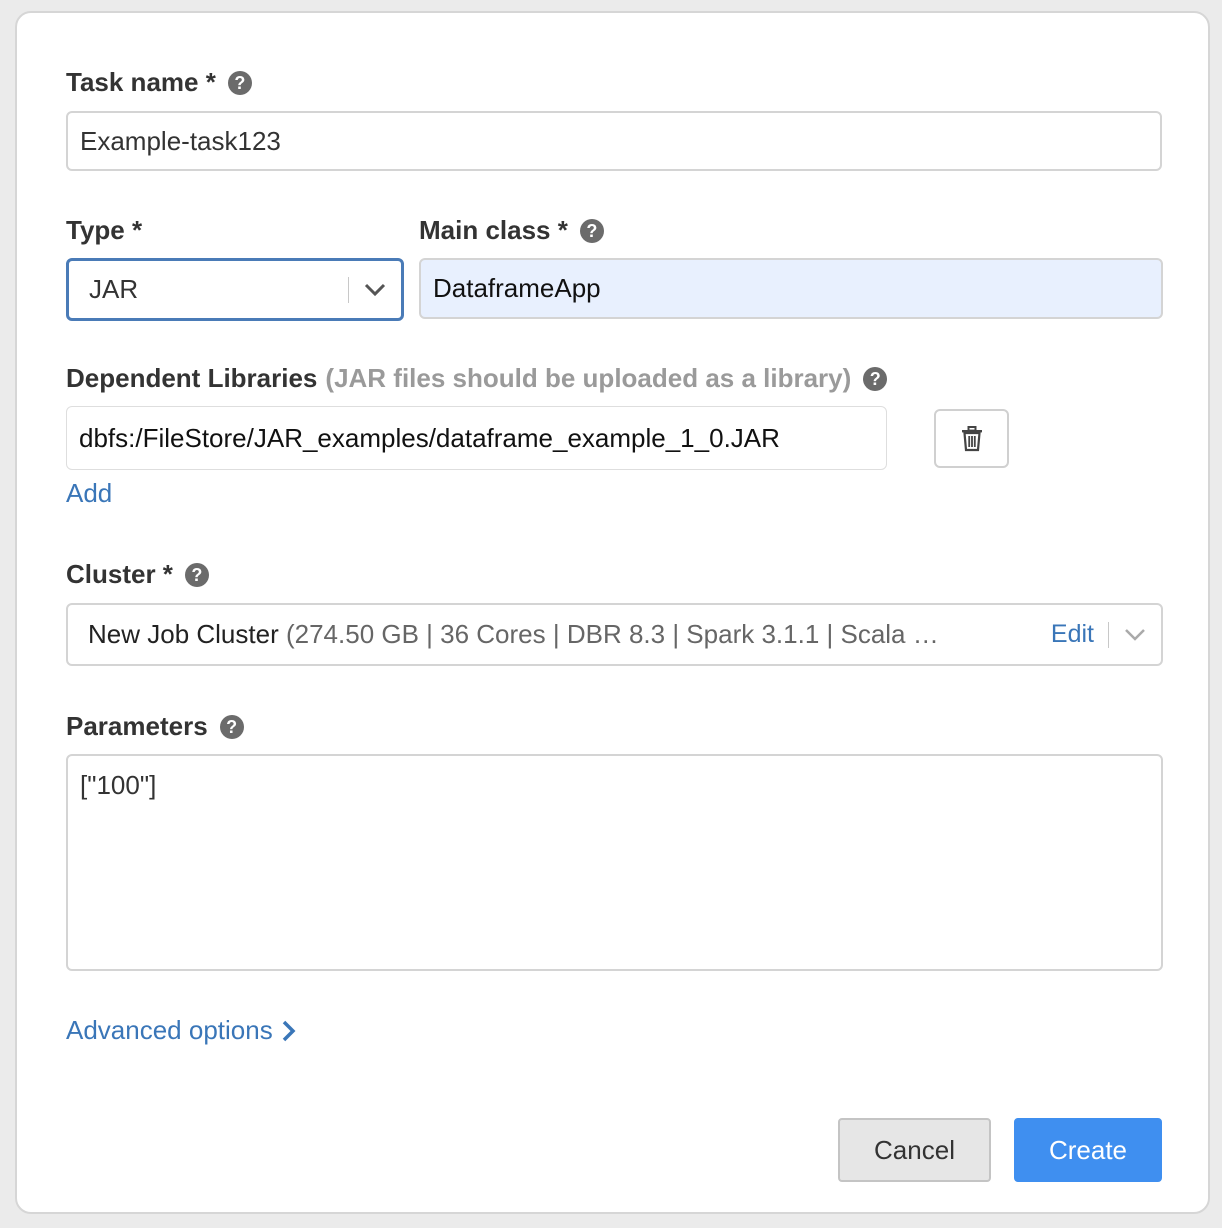  I want to click on cancel-button-label: Cancel, so click(914, 1149).